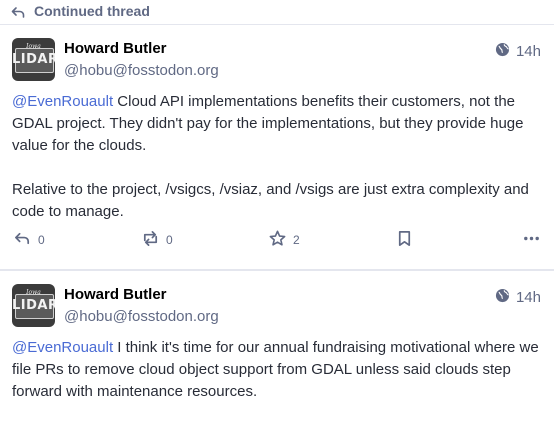 Image resolution: width=554 pixels, height=425 pixels. I want to click on boost-icon, so click(150, 240).